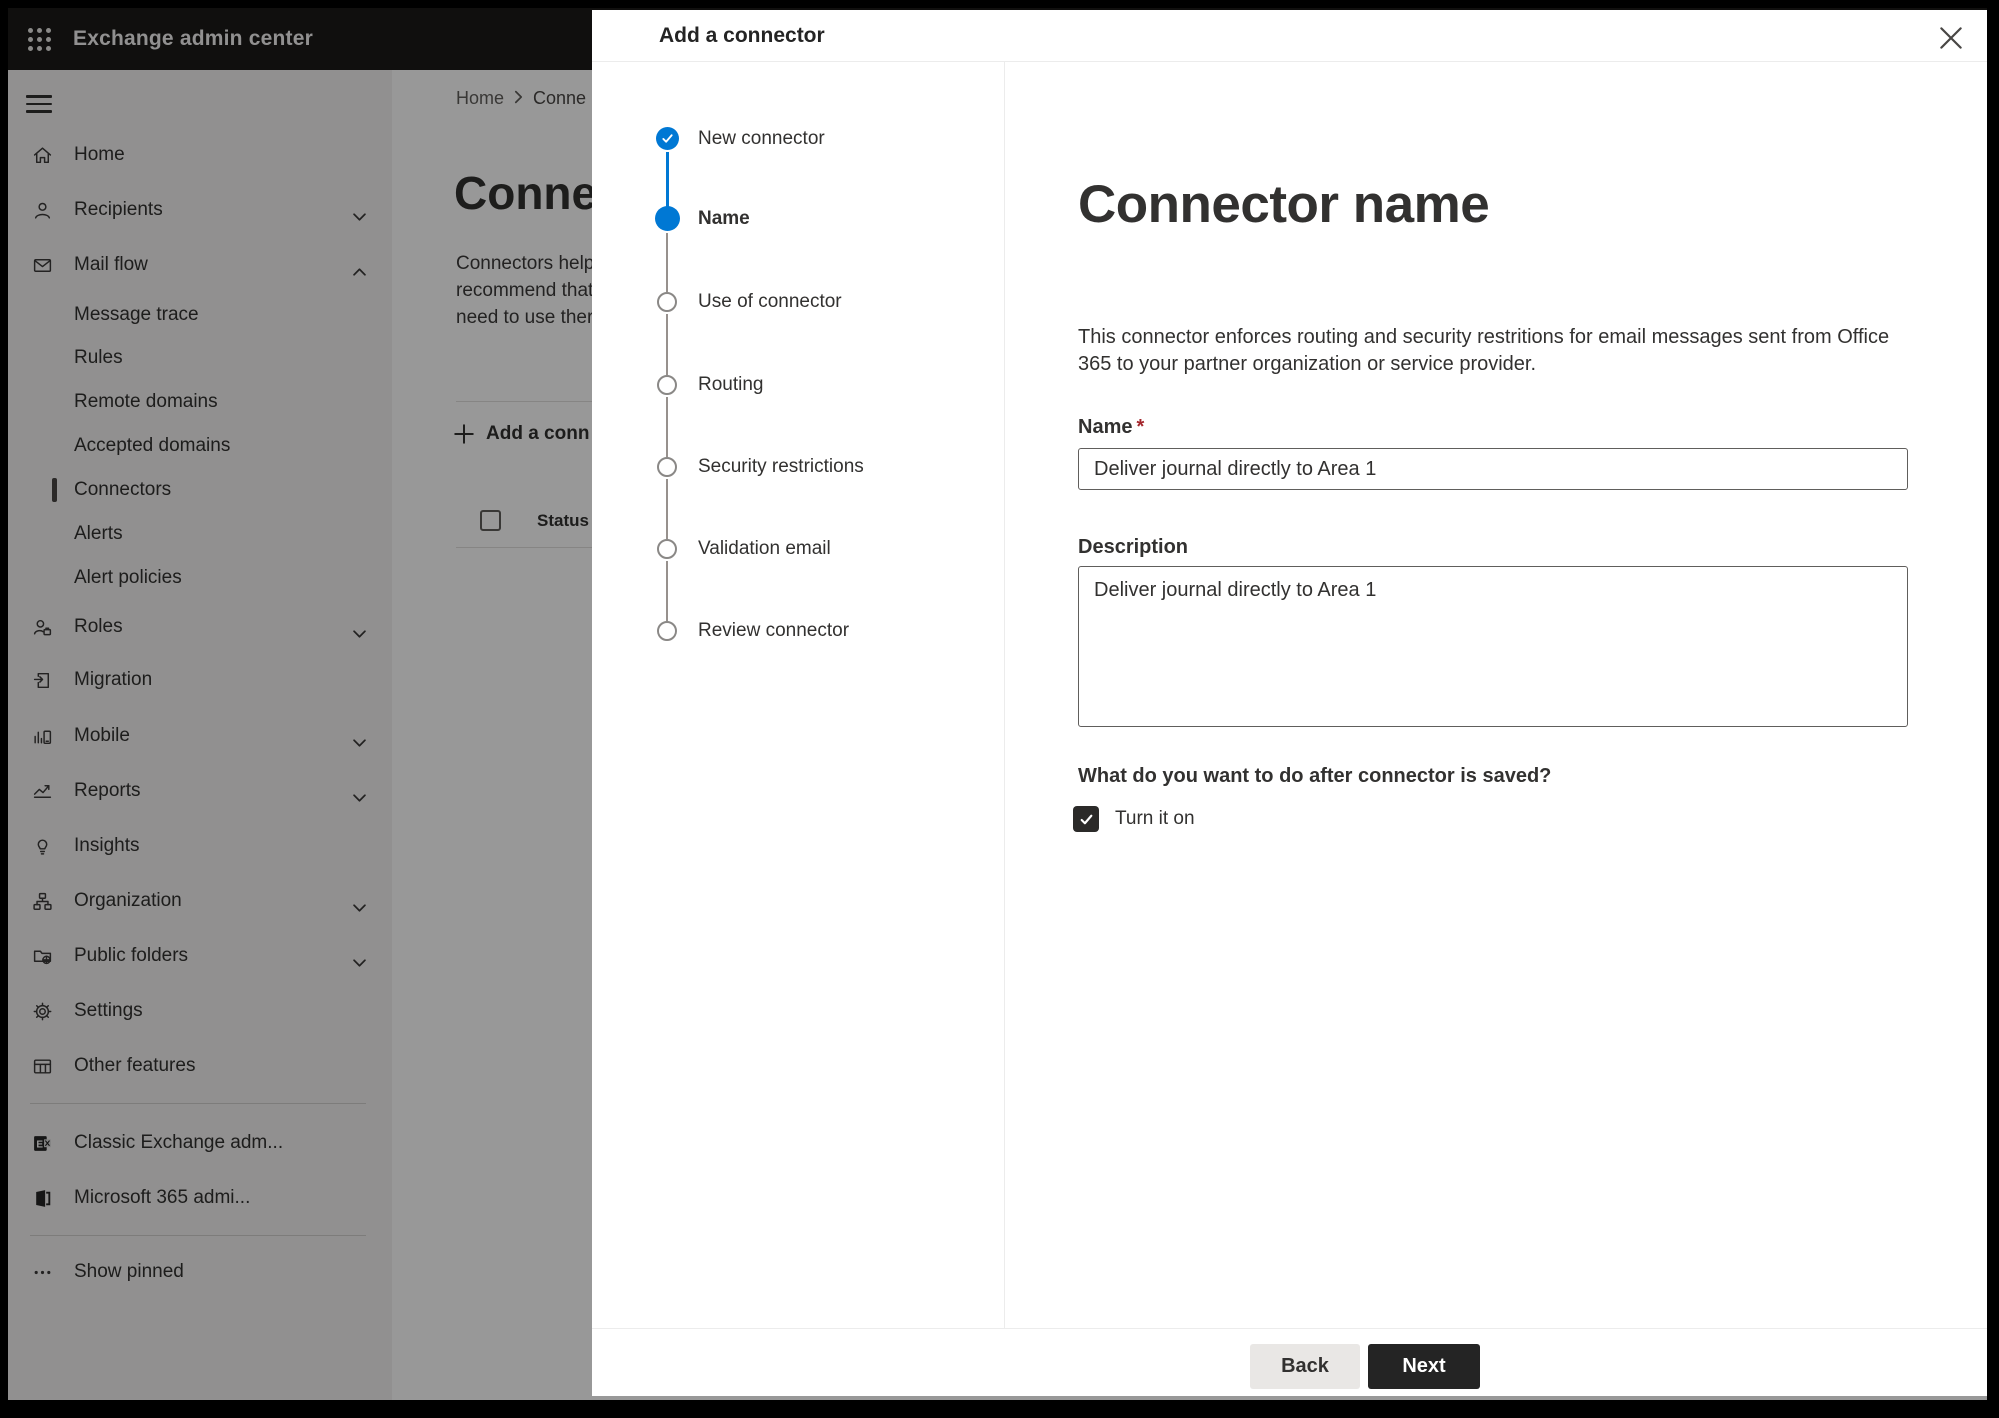  I want to click on checkbox-checked-icon, so click(1086, 819).